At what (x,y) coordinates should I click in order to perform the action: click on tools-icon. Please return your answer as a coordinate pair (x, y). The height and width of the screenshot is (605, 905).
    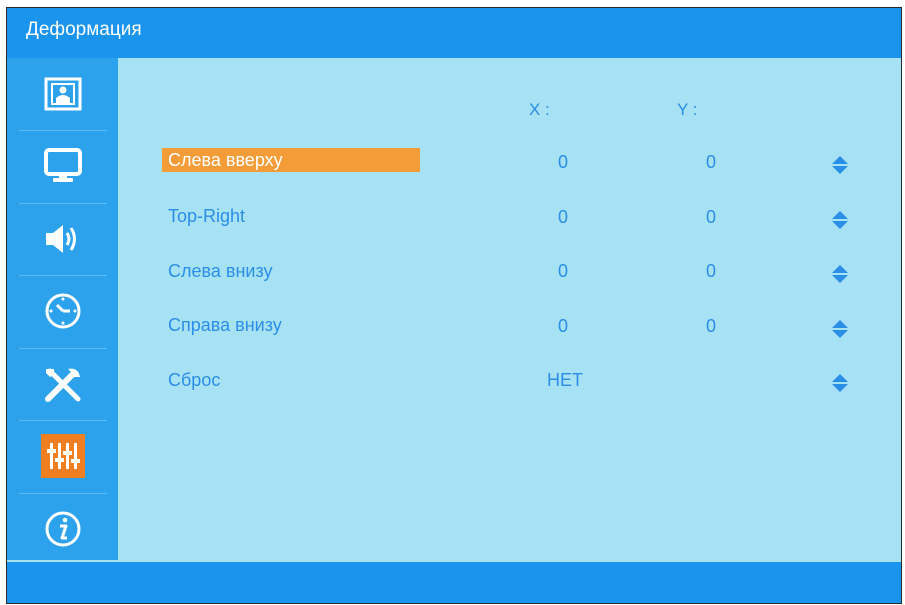
    Looking at the image, I should click on (63, 384).